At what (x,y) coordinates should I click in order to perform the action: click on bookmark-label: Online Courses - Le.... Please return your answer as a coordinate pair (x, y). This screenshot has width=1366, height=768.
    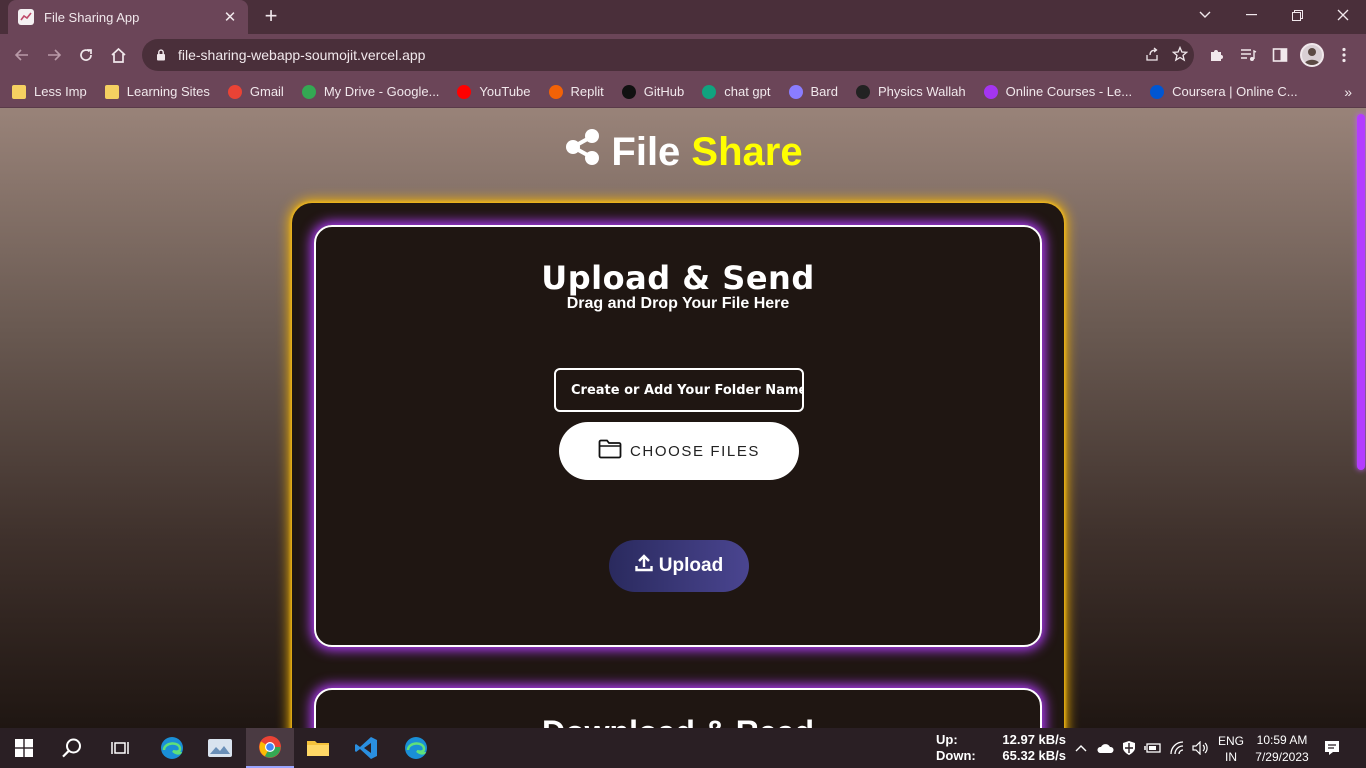
    Looking at the image, I should click on (1069, 91).